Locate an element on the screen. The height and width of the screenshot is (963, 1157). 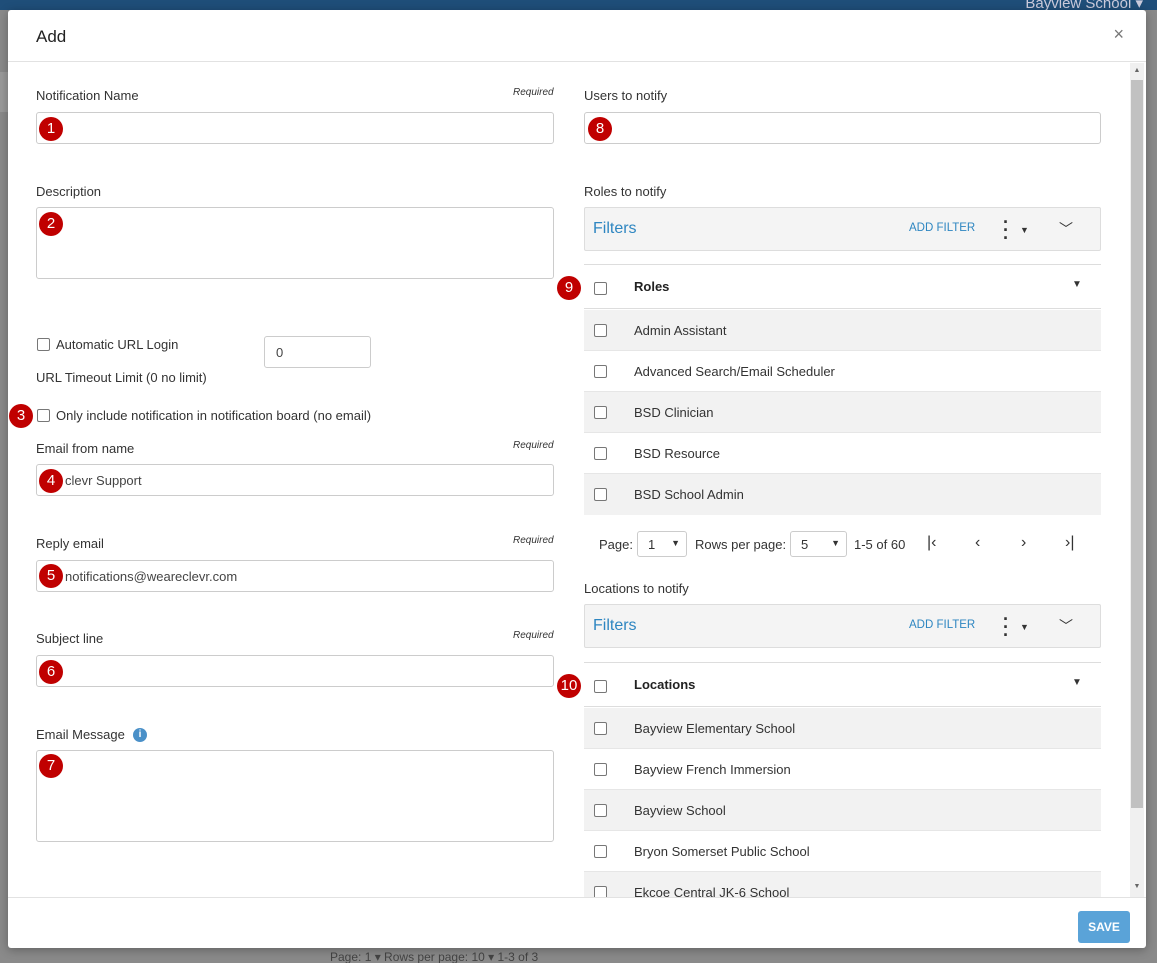
rows-per-page-value: 5 is located at coordinates (805, 544).